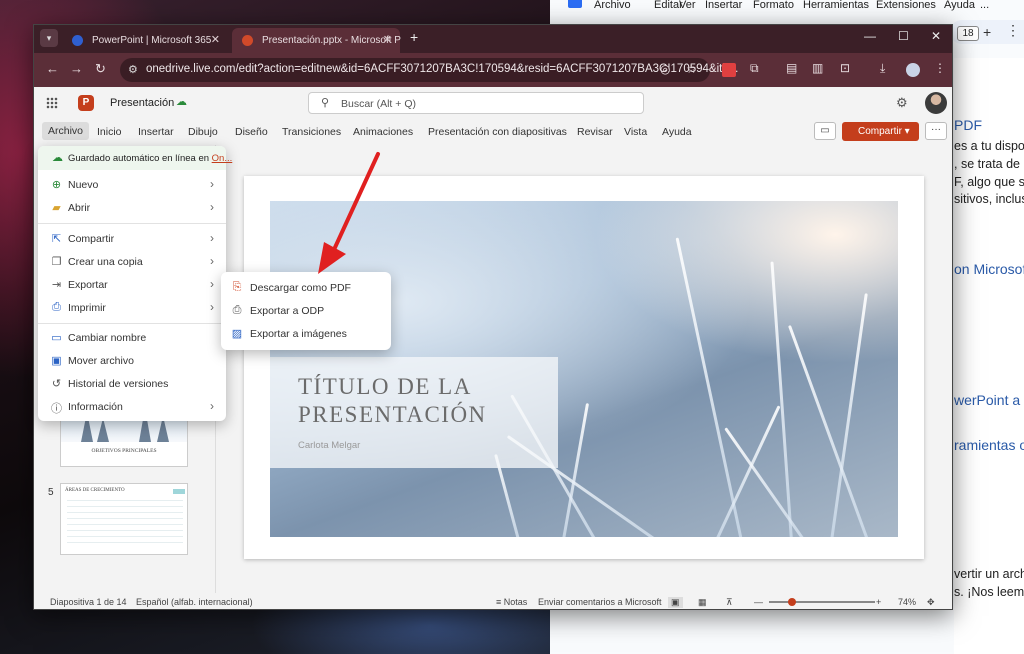  What do you see at coordinates (940, 68) in the screenshot?
I see `browser-menu-icon: ⋮` at bounding box center [940, 68].